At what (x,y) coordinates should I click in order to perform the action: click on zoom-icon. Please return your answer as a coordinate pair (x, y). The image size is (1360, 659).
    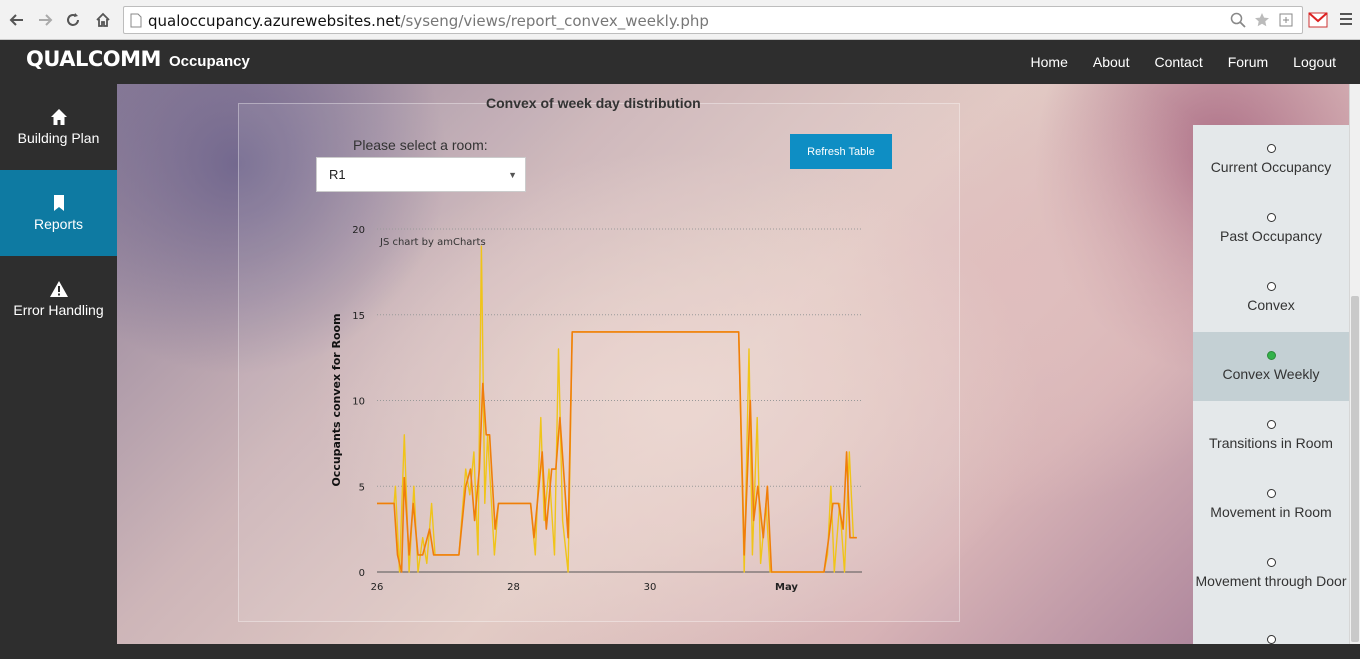
    Looking at the image, I should click on (1238, 20).